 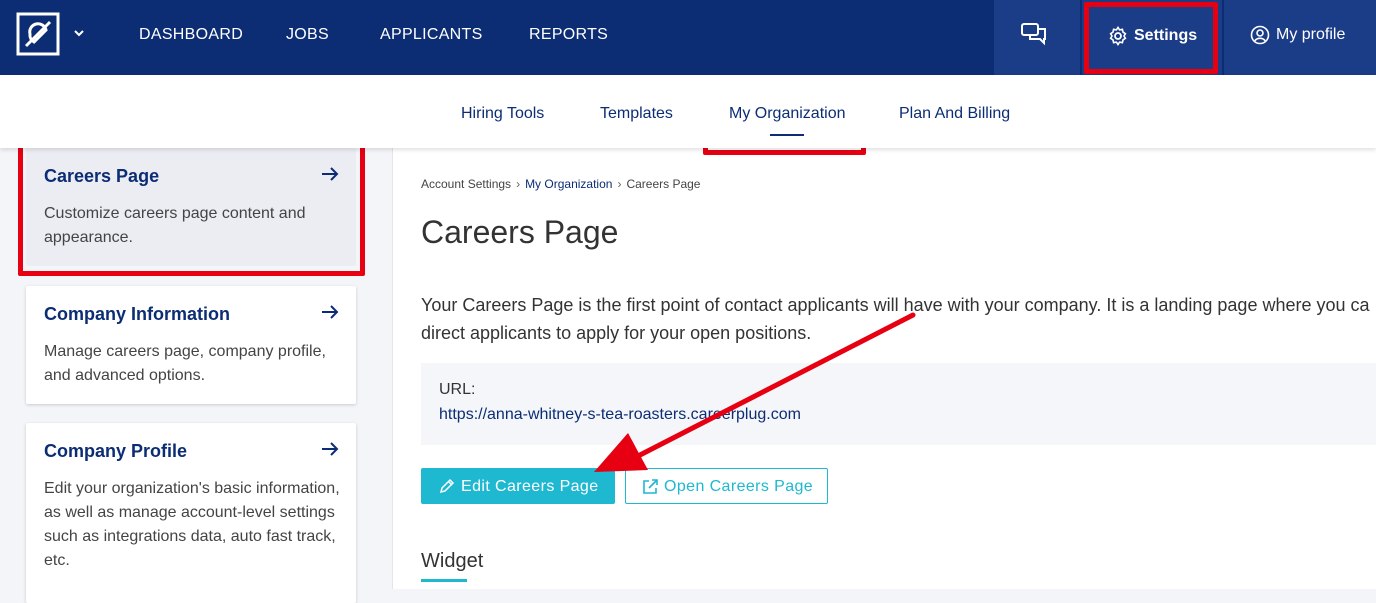 What do you see at coordinates (102, 176) in the screenshot?
I see `card-title: Careers Page` at bounding box center [102, 176].